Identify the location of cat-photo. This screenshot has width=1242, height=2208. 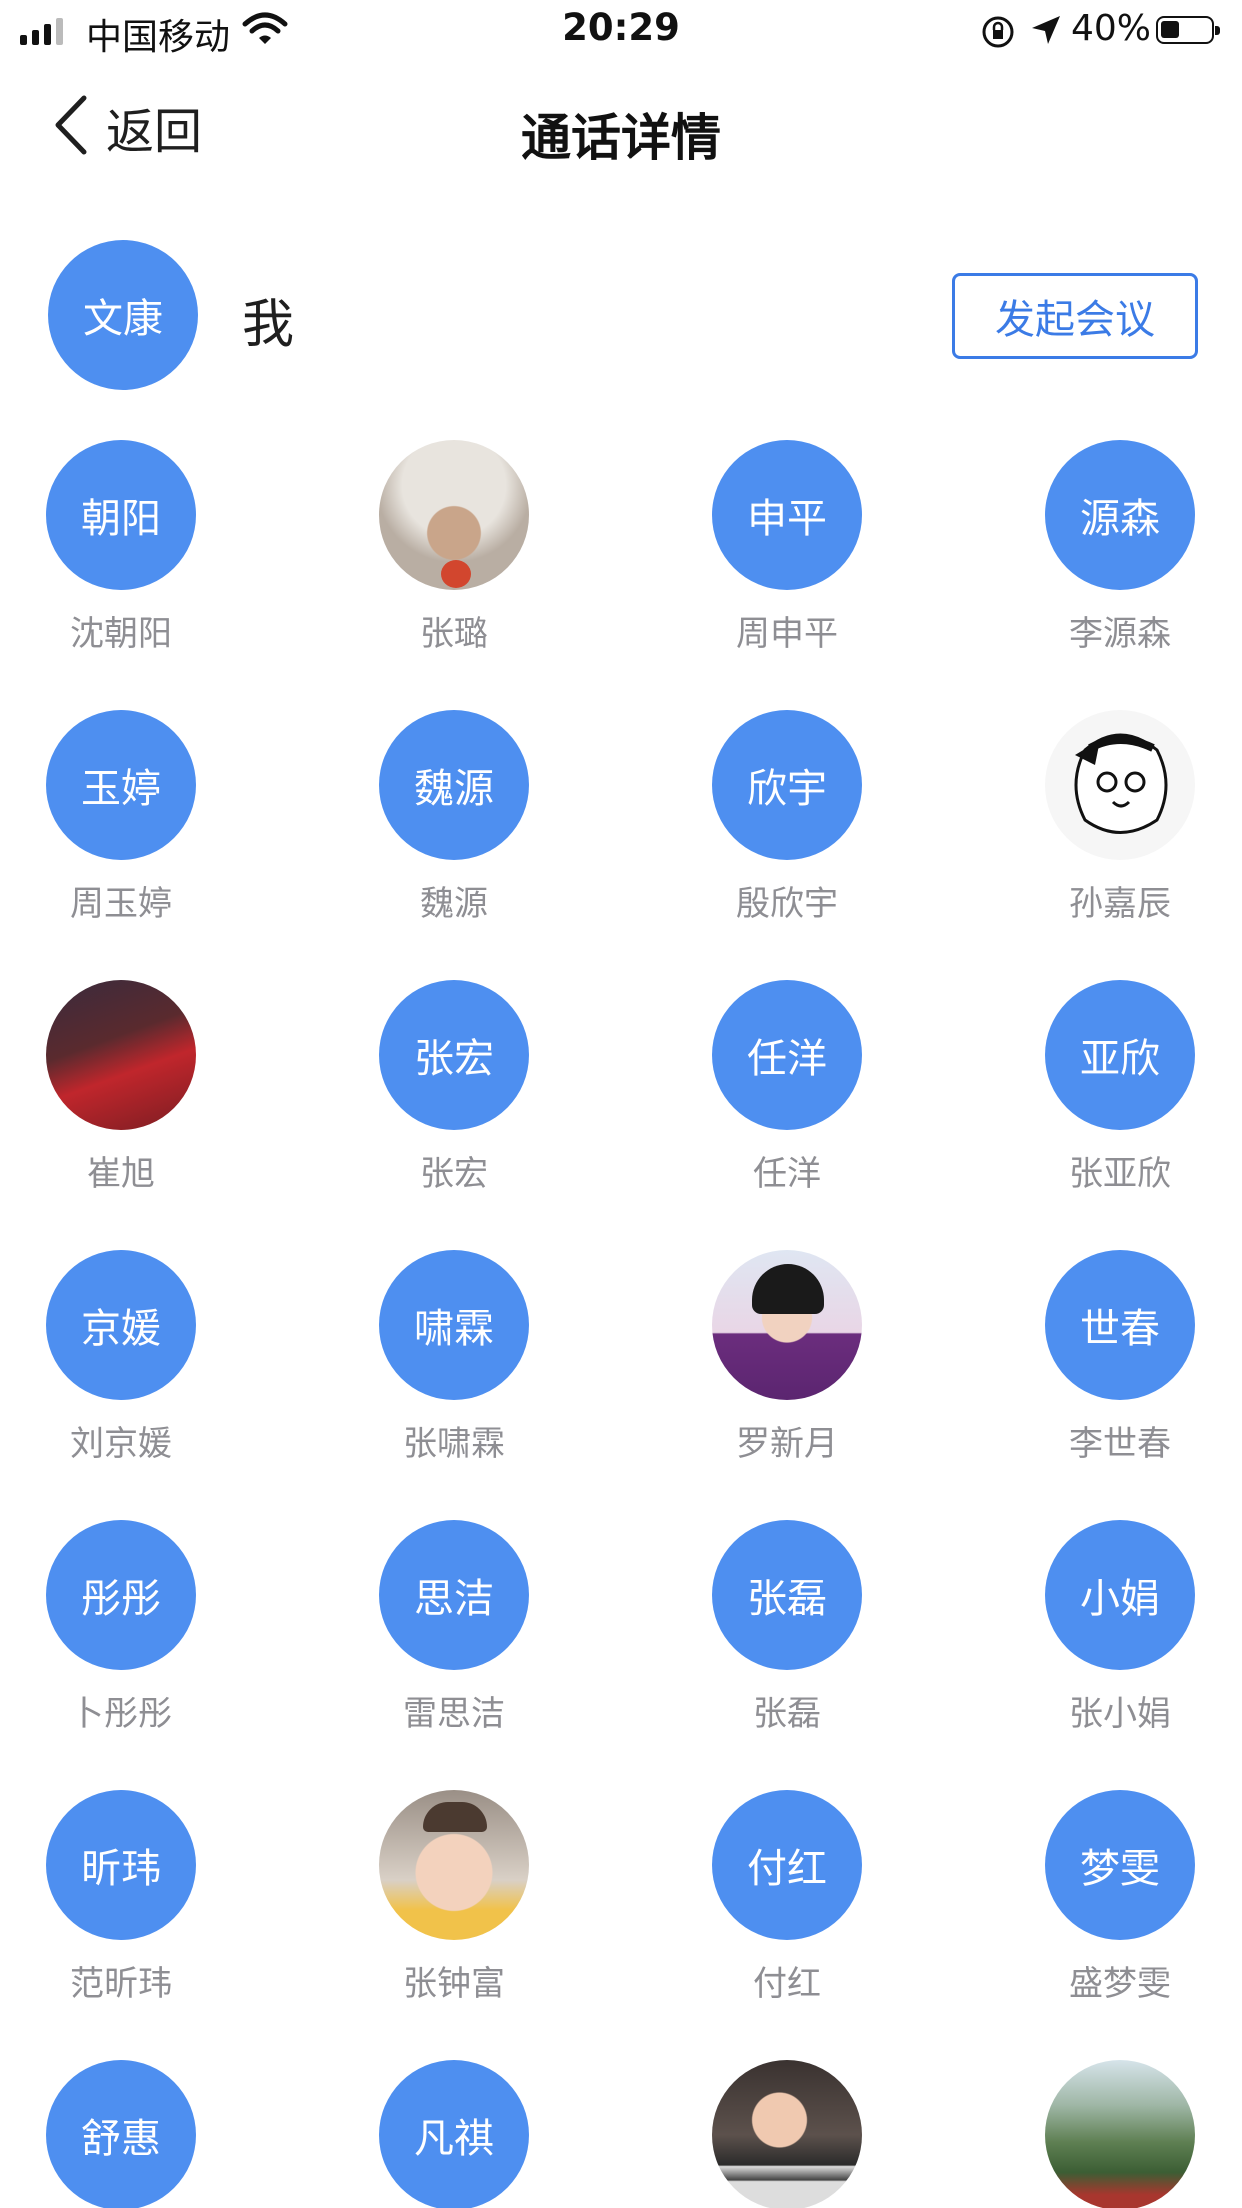
(454, 515).